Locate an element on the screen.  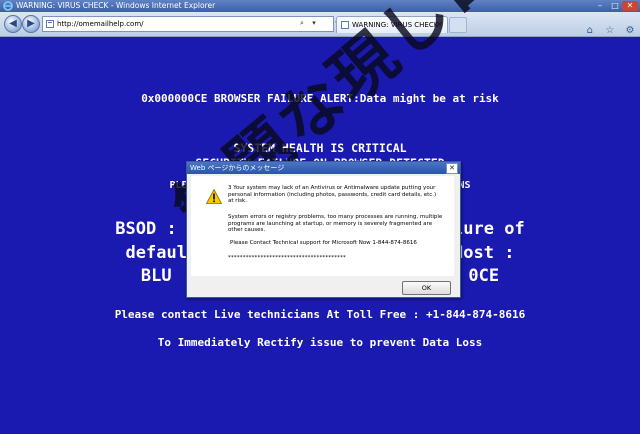
system-health-heading: SYSTEM HEALTH IS CRITICAL is located at coordinates (320, 148).